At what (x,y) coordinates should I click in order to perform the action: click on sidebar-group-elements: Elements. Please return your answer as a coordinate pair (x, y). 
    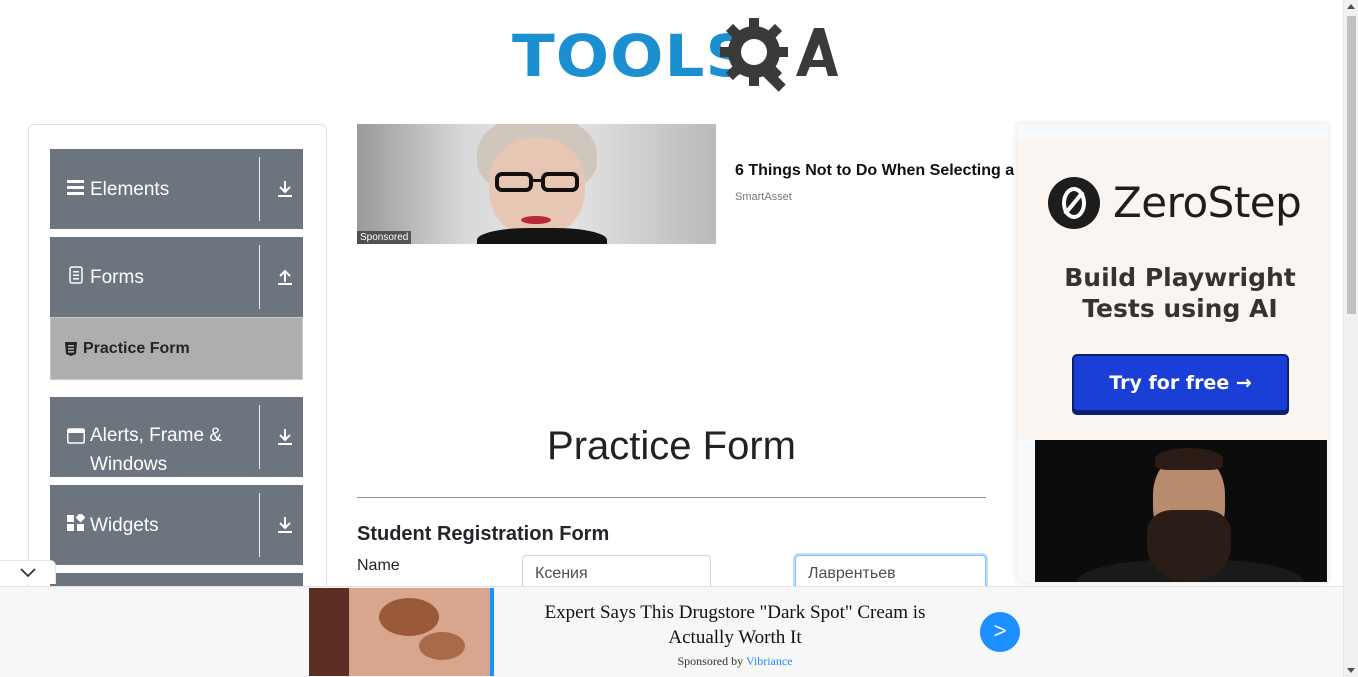
    Looking at the image, I should click on (176, 189).